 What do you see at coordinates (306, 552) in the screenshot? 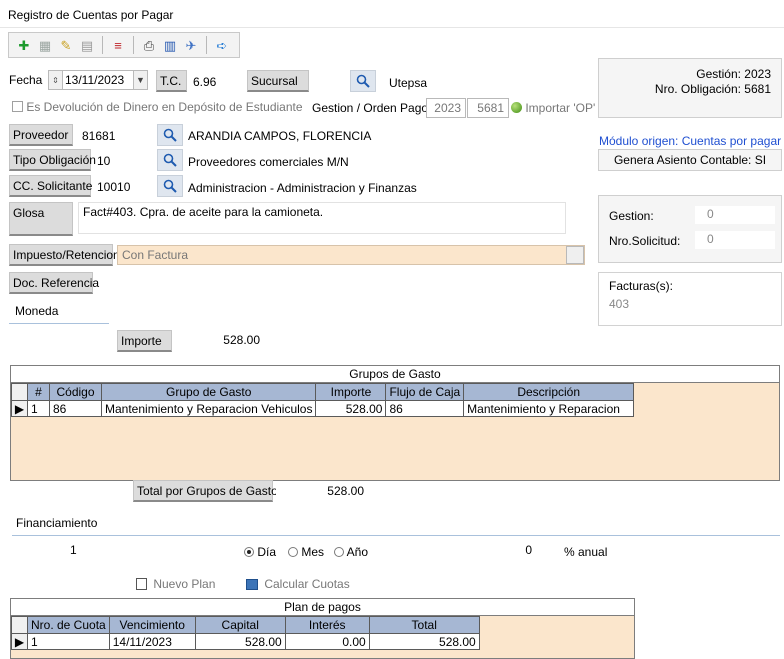
I see `radio-mes: Mes` at bounding box center [306, 552].